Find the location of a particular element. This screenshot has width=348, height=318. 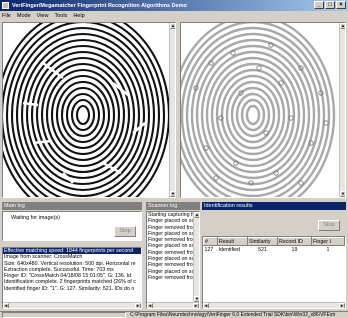

waiting-text: Waiting for image(s) is located at coordinates (36, 218).